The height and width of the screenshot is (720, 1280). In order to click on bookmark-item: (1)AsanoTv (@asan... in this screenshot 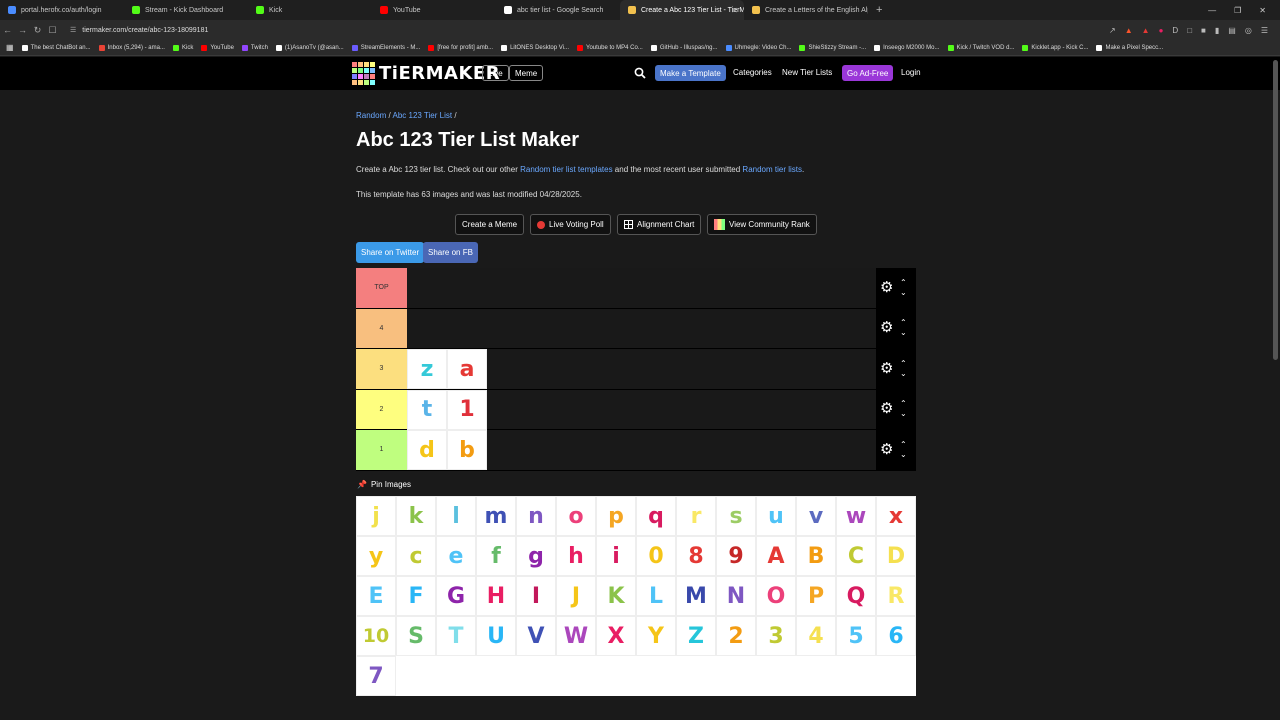, I will do `click(309, 47)`.